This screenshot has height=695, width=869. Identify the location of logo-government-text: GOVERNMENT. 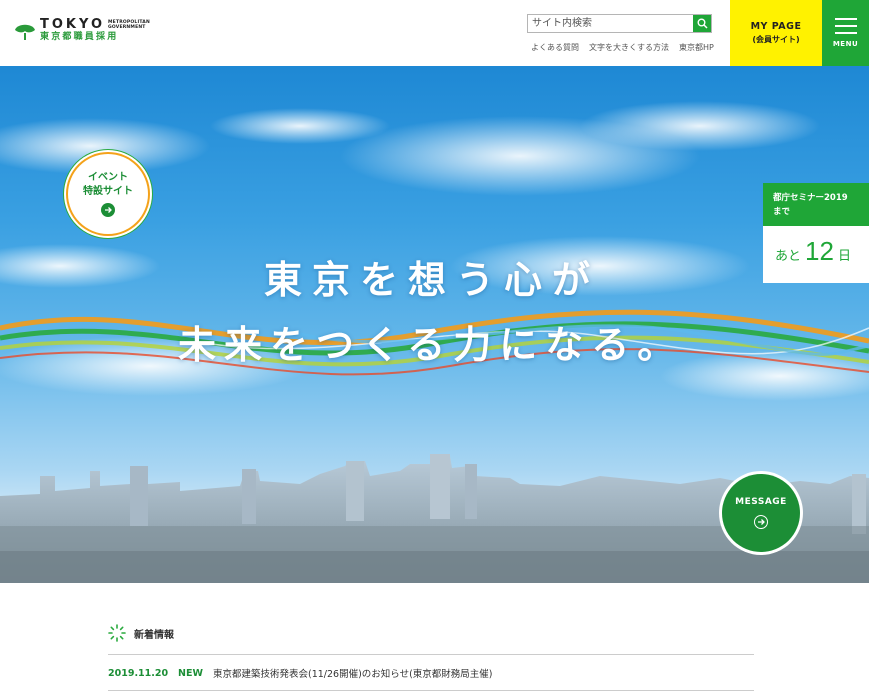
(127, 27).